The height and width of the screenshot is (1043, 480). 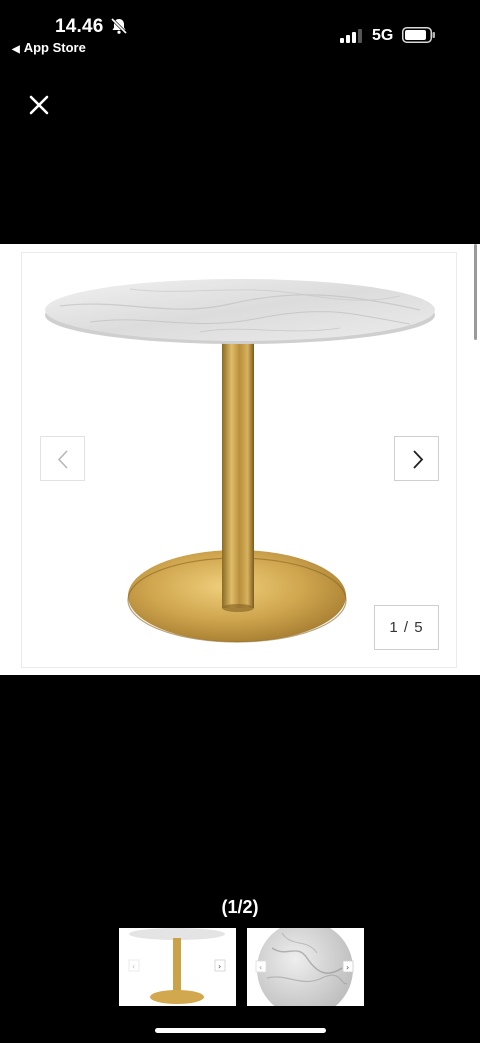 What do you see at coordinates (54, 47) in the screenshot?
I see `back-app-label: App Store` at bounding box center [54, 47].